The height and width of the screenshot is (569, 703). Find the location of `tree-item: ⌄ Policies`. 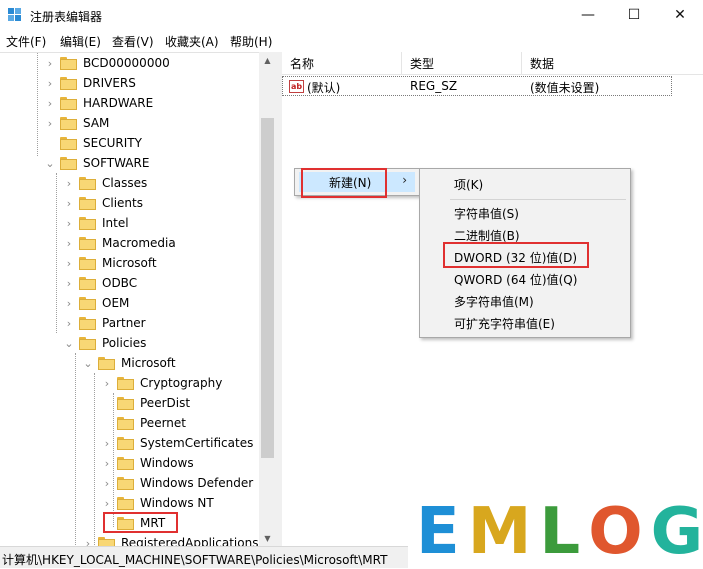

tree-item: ⌄ Policies is located at coordinates (104, 343).